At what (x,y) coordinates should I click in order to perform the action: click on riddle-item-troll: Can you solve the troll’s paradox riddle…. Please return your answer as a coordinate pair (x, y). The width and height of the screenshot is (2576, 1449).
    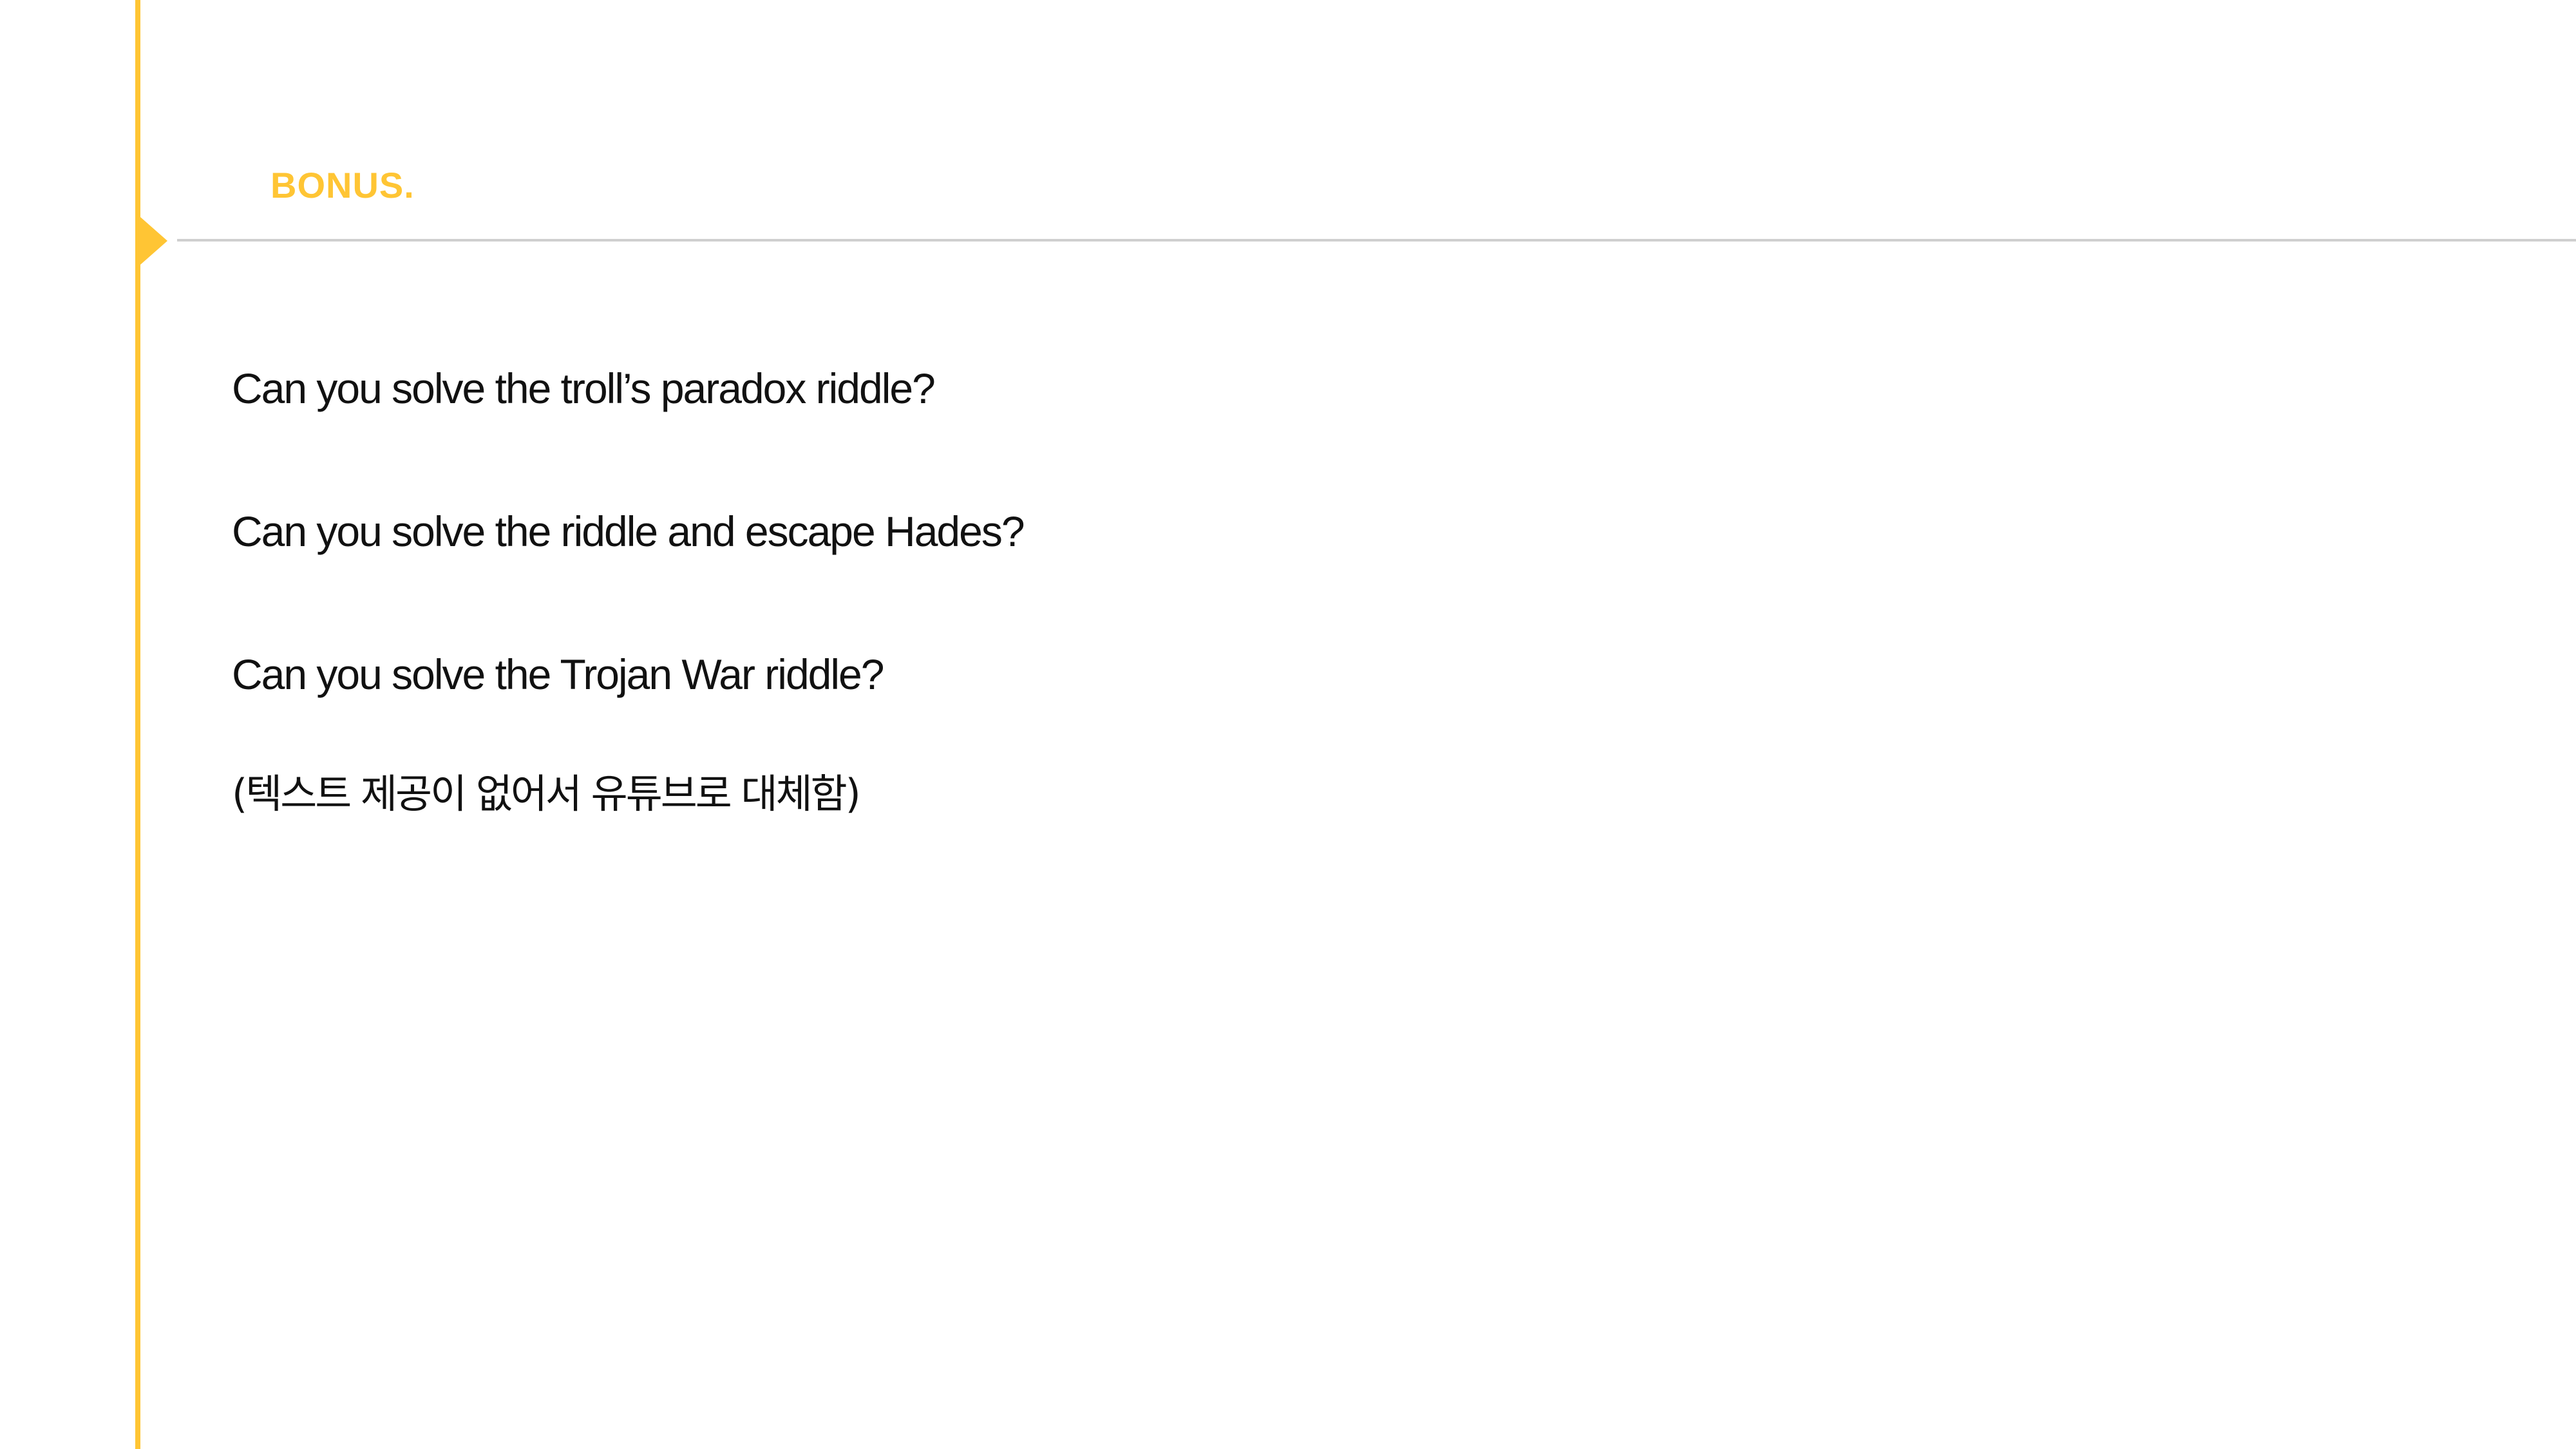
    Looking at the image, I should click on (584, 388).